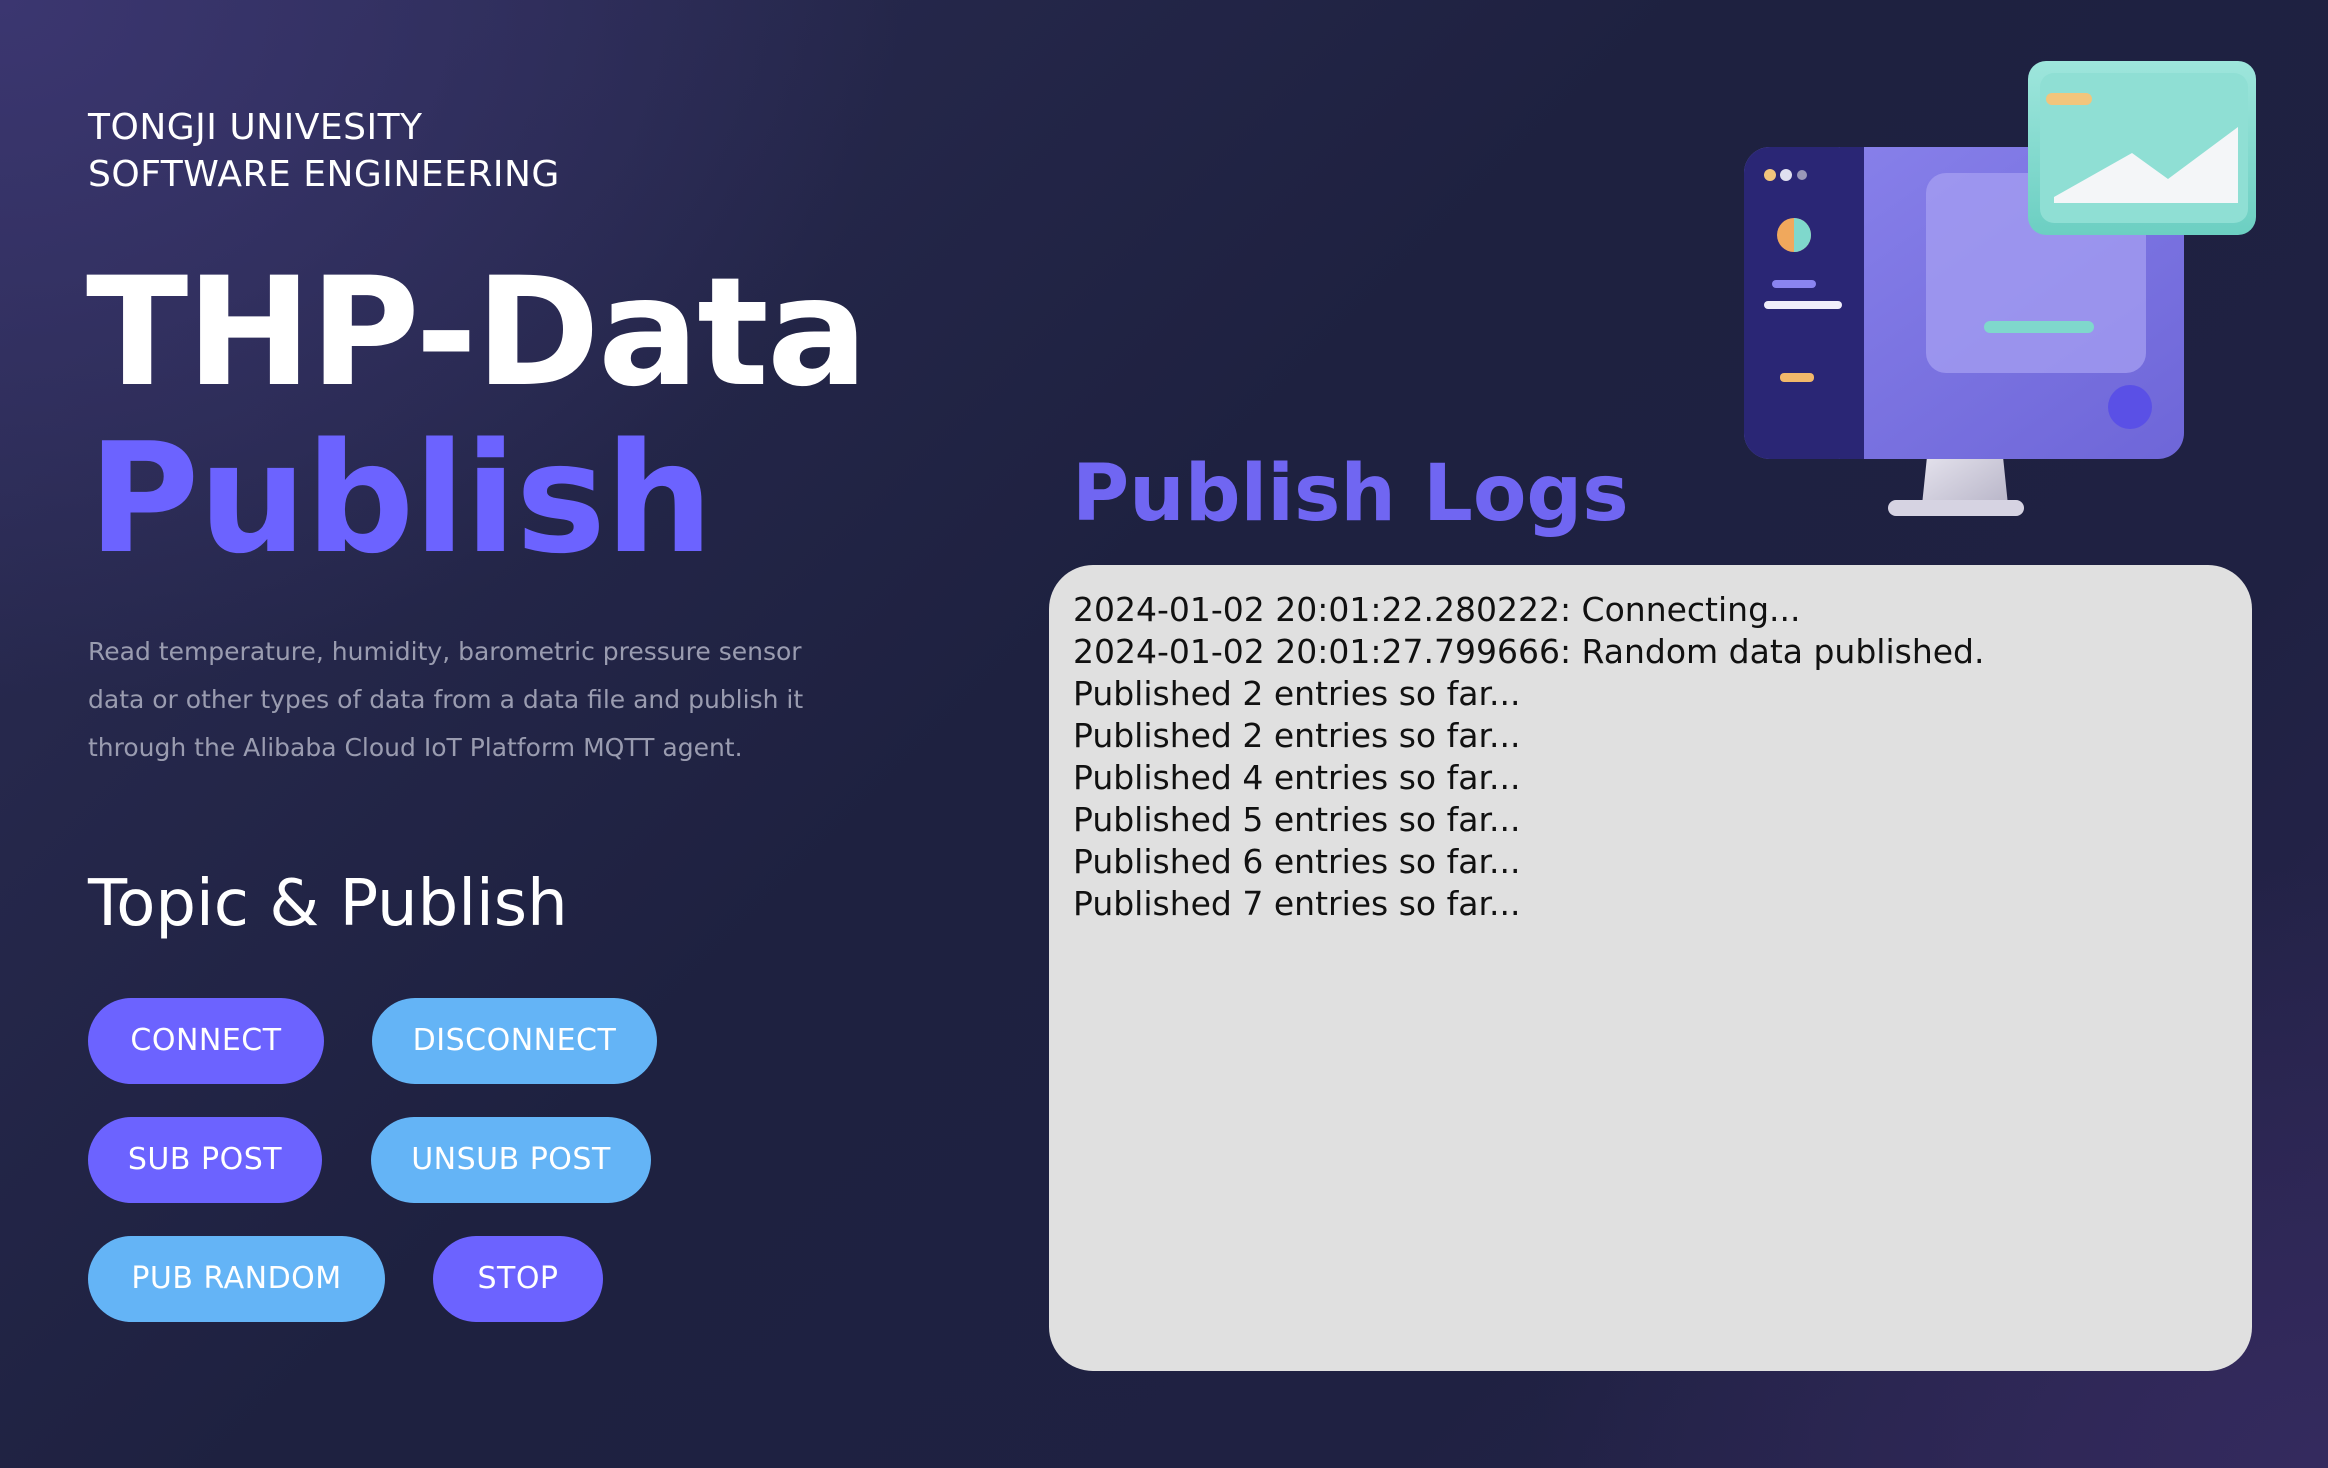 This screenshot has height=1468, width=2328. What do you see at coordinates (518, 1279) in the screenshot?
I see `stop-button: STOP` at bounding box center [518, 1279].